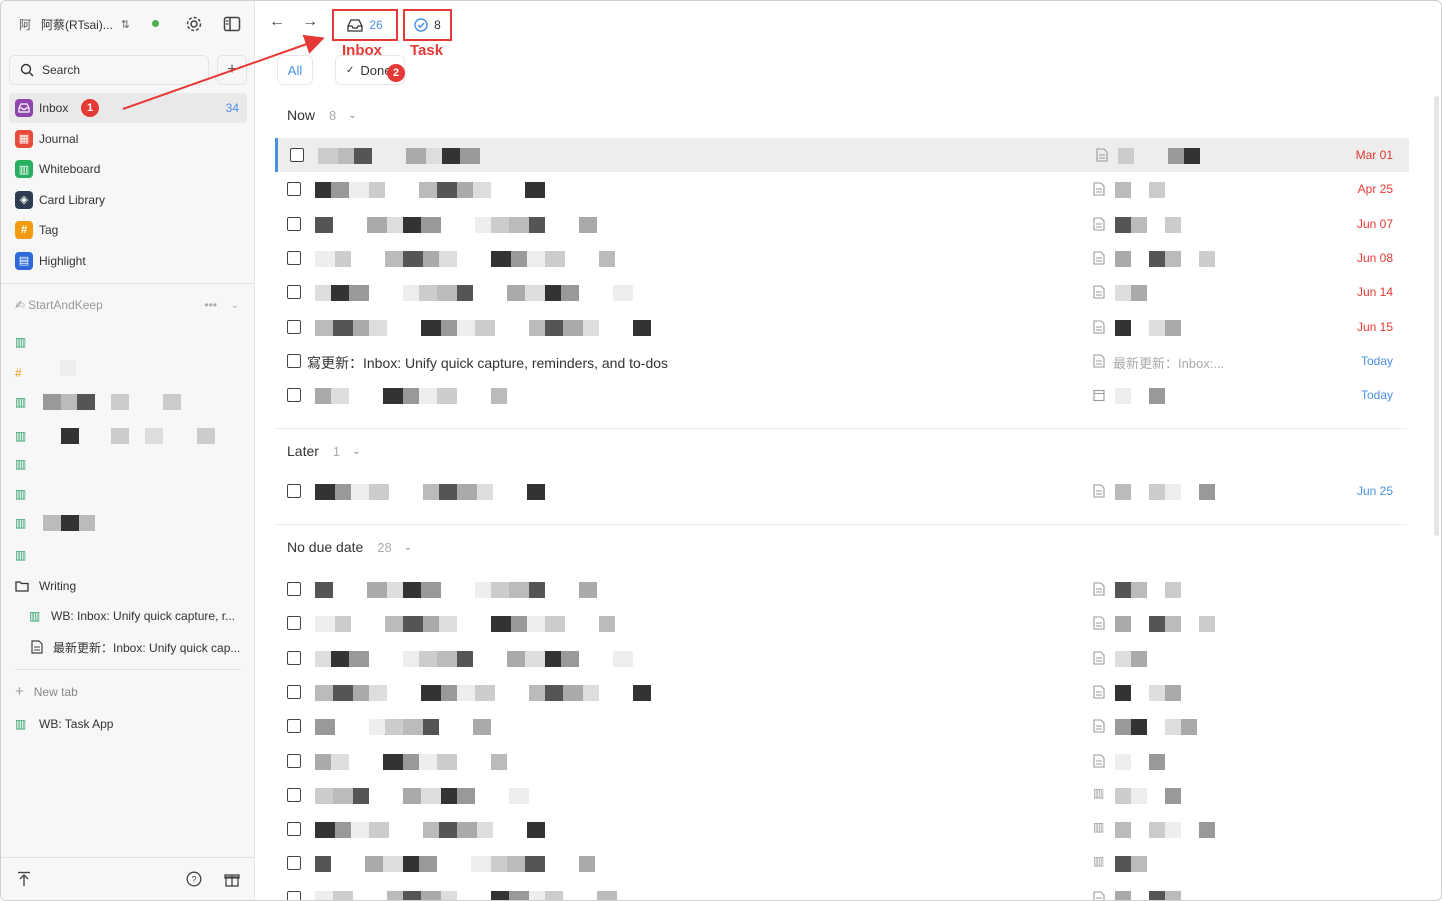  Describe the element at coordinates (324, 451) in the screenshot. I see `group-header-later: Later 1 ⌄` at that location.